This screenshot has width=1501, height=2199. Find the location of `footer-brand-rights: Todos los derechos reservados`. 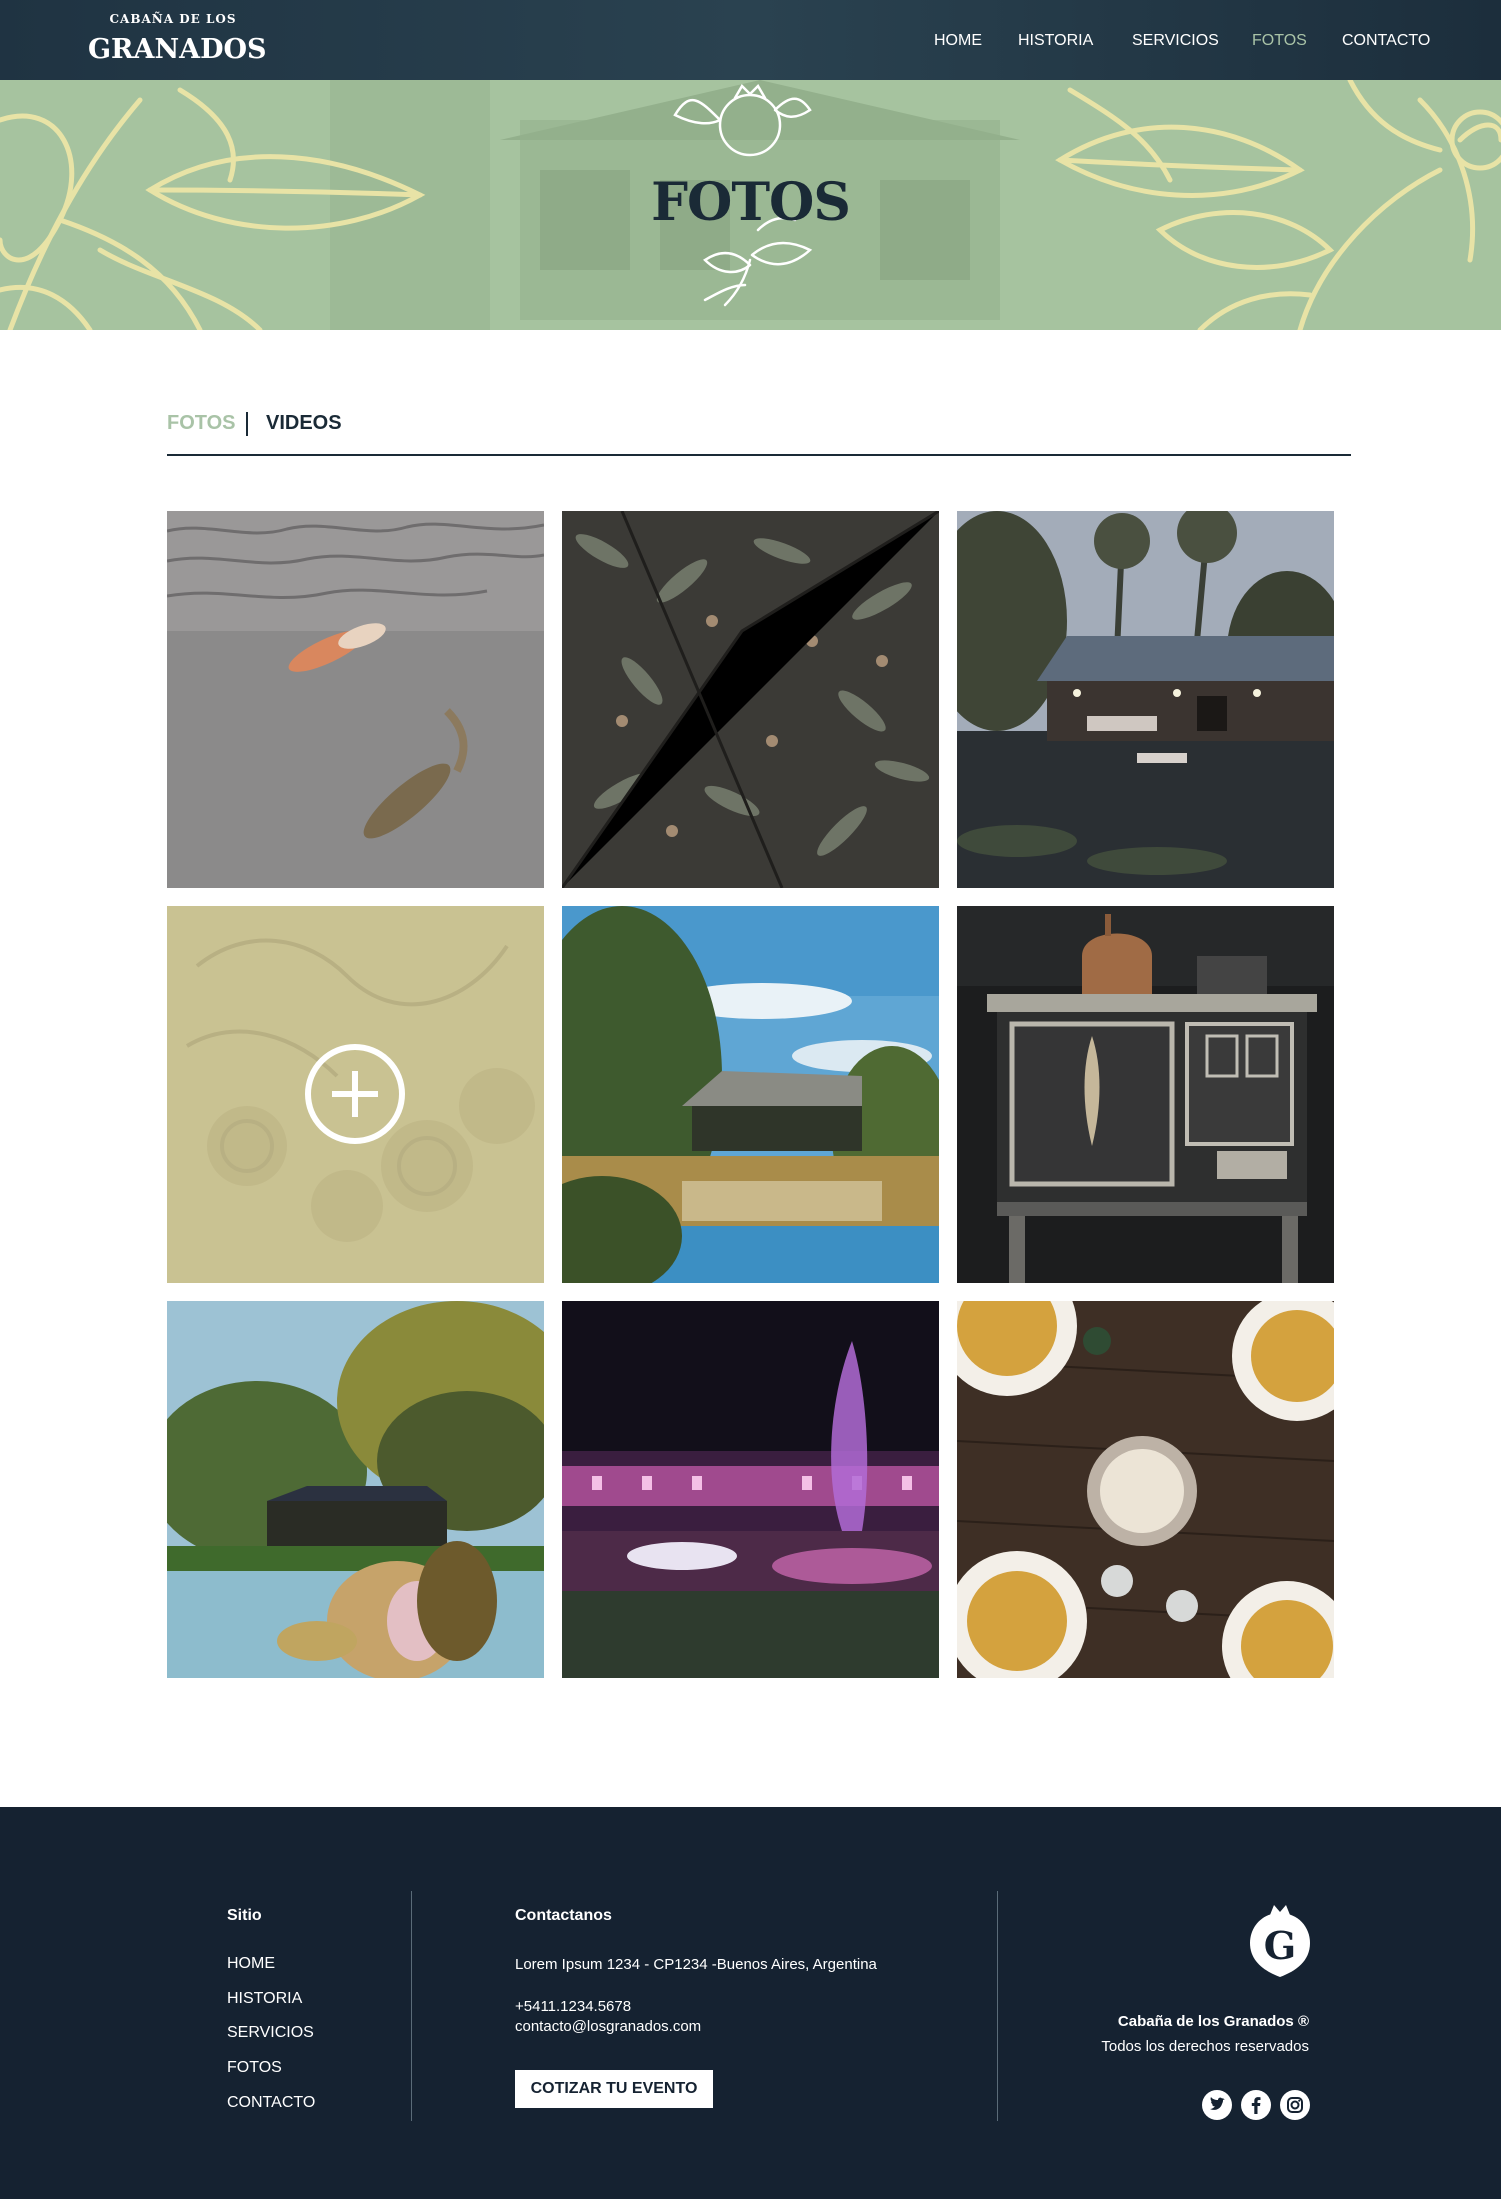

footer-brand-rights: Todos los derechos reservados is located at coordinates (1205, 2046).